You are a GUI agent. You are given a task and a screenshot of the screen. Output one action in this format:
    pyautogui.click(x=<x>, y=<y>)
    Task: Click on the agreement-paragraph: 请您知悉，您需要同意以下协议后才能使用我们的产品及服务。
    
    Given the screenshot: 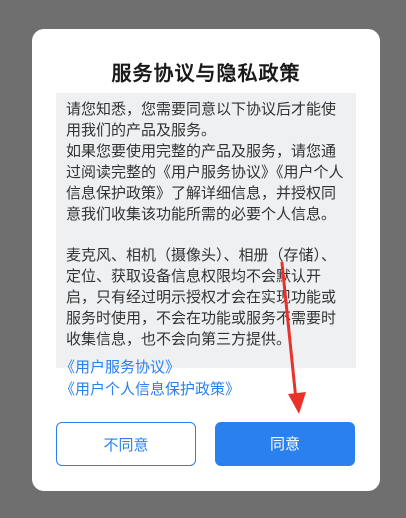 What is the action you would take?
    pyautogui.click(x=201, y=119)
    